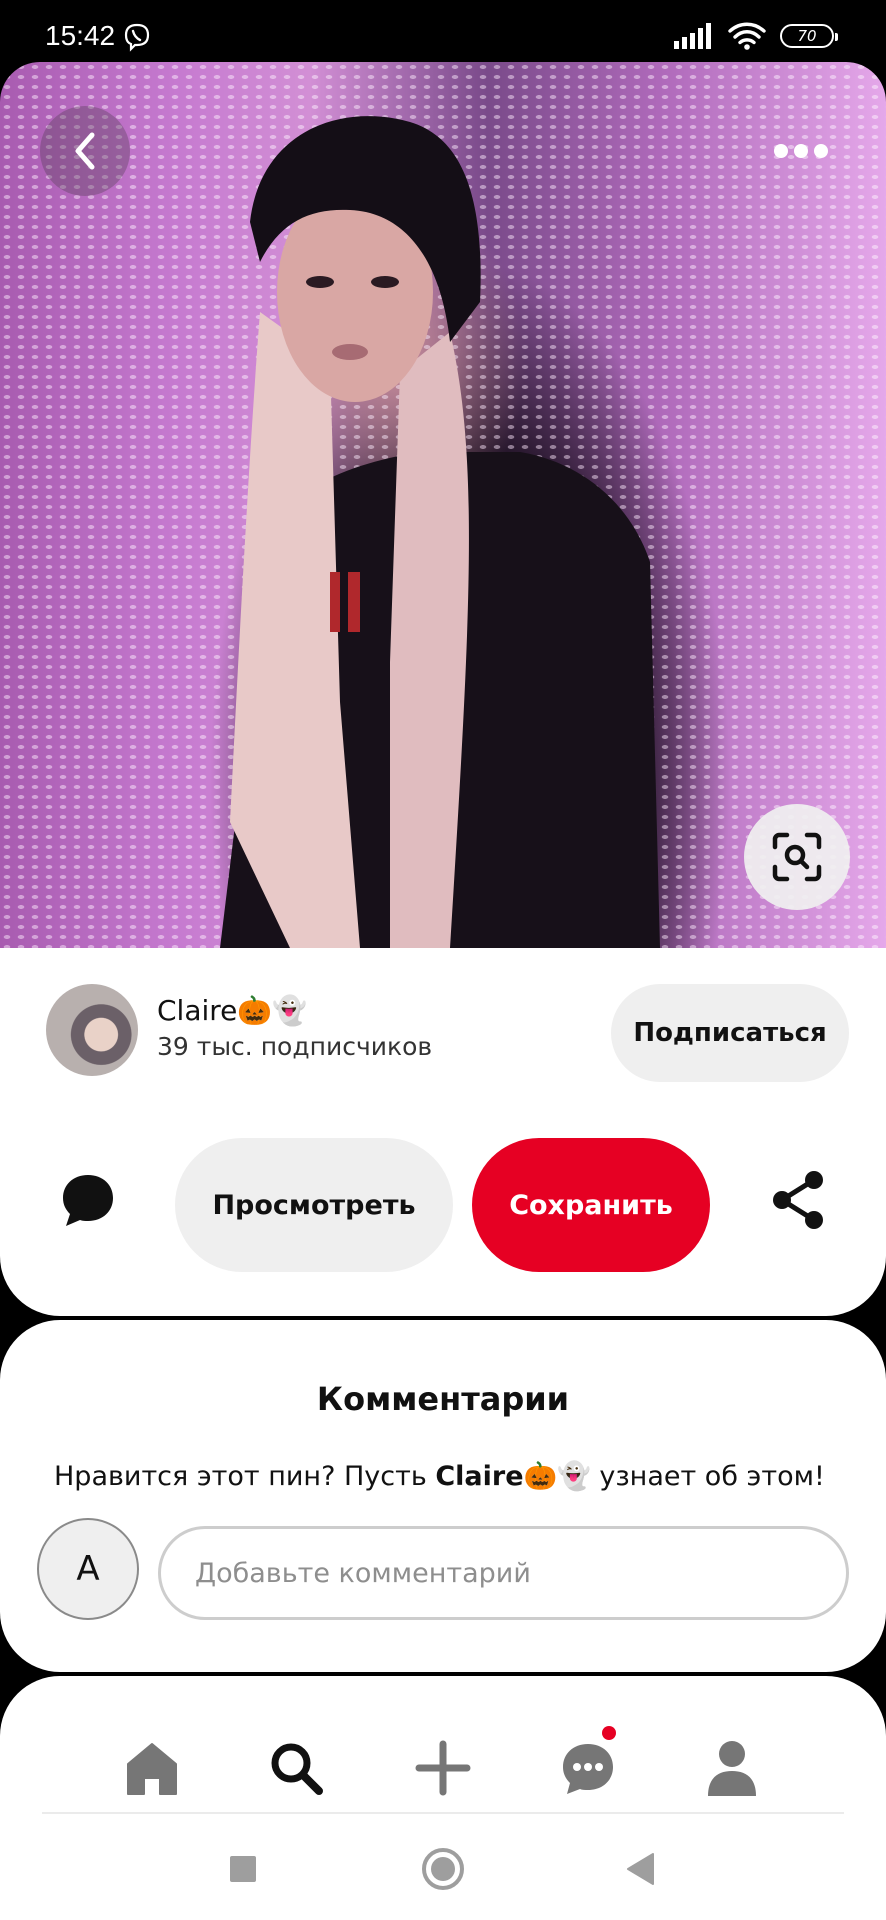  I want to click on nav-profile, so click(732, 1768).